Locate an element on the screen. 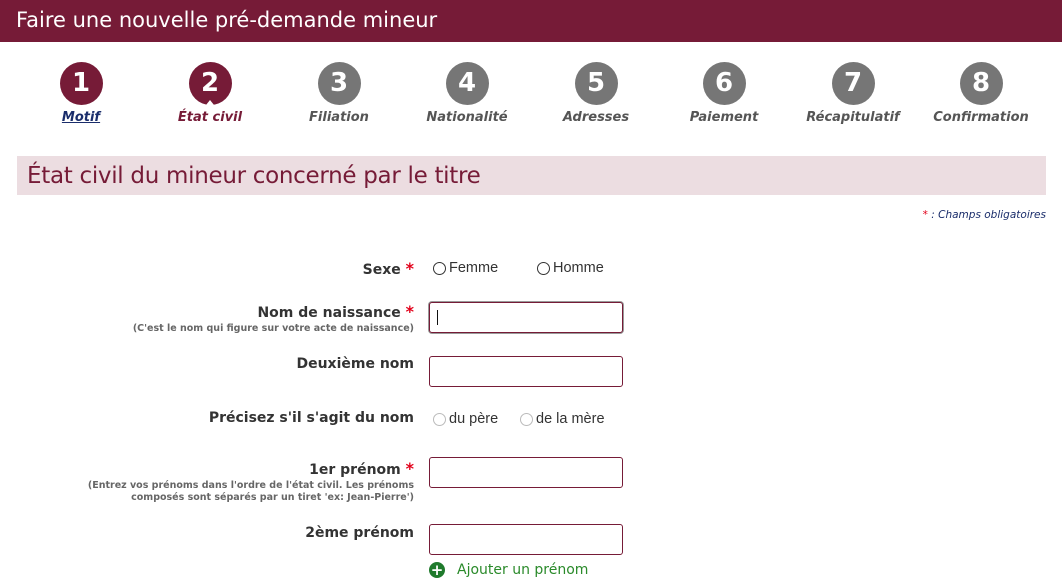  step-nationalite: 4 Nationalité is located at coordinates (467, 93).